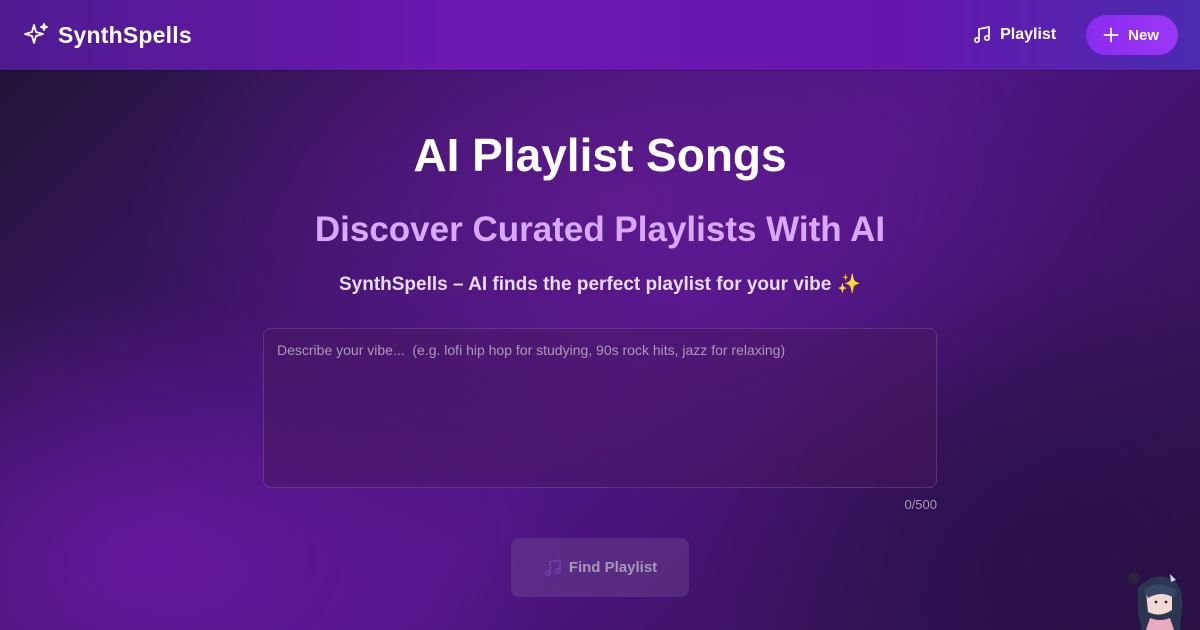 The height and width of the screenshot is (630, 1200). Describe the element at coordinates (1111, 35) in the screenshot. I see `plus-icon` at that location.